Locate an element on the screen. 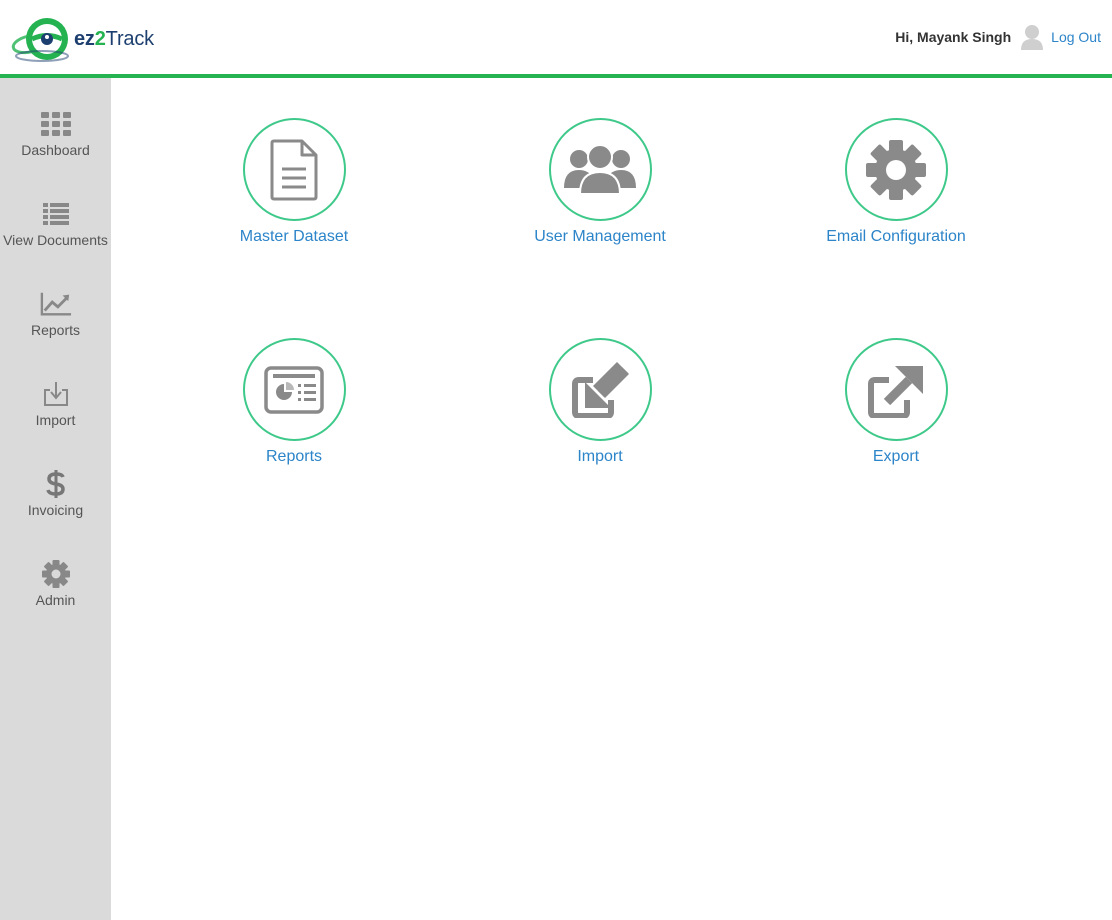 The width and height of the screenshot is (1112, 920). sidebar-item-label: Invoicing is located at coordinates (55, 510).